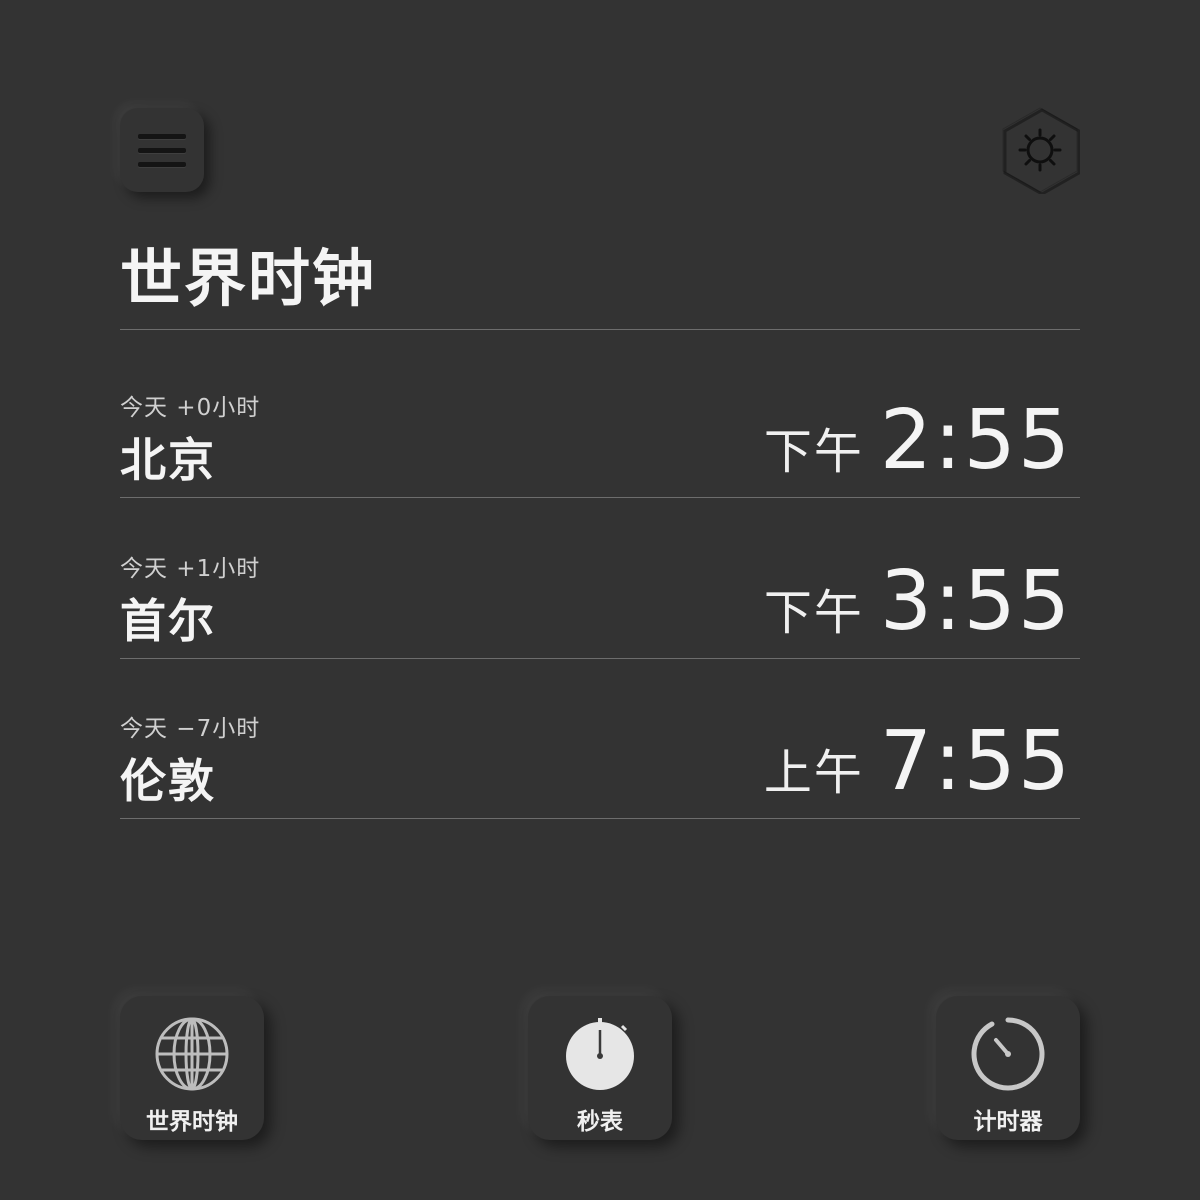  I want to click on clock-row-beijing: 今天 +0小时 北京 下午 2:55, so click(600, 468).